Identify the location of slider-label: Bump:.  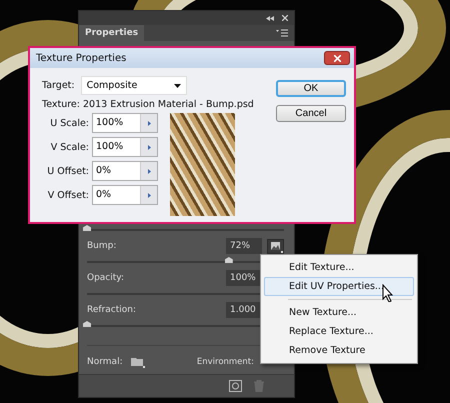
(101, 246).